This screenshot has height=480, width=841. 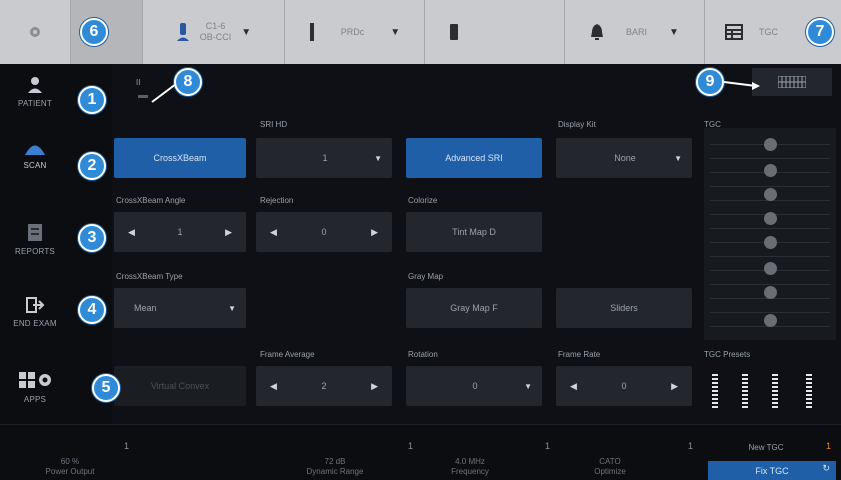 I want to click on callout-badge: 5, so click(x=106, y=388).